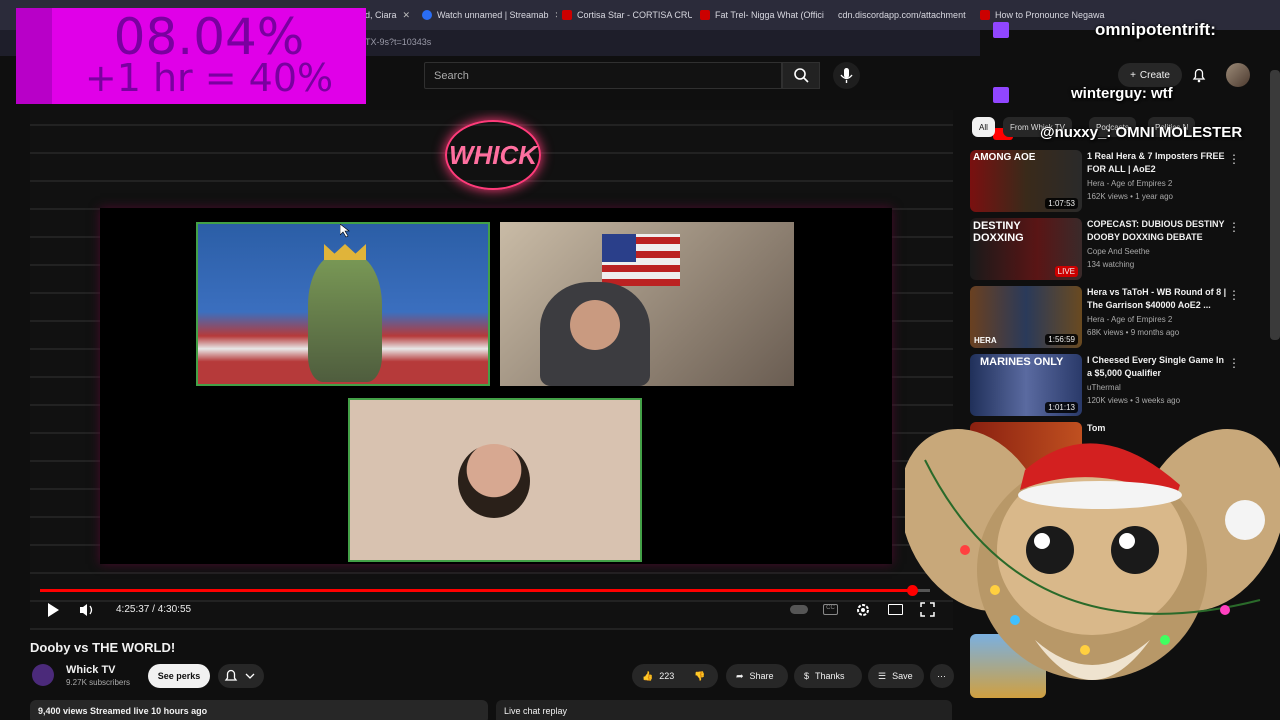  I want to click on guest-head, so click(494, 481).